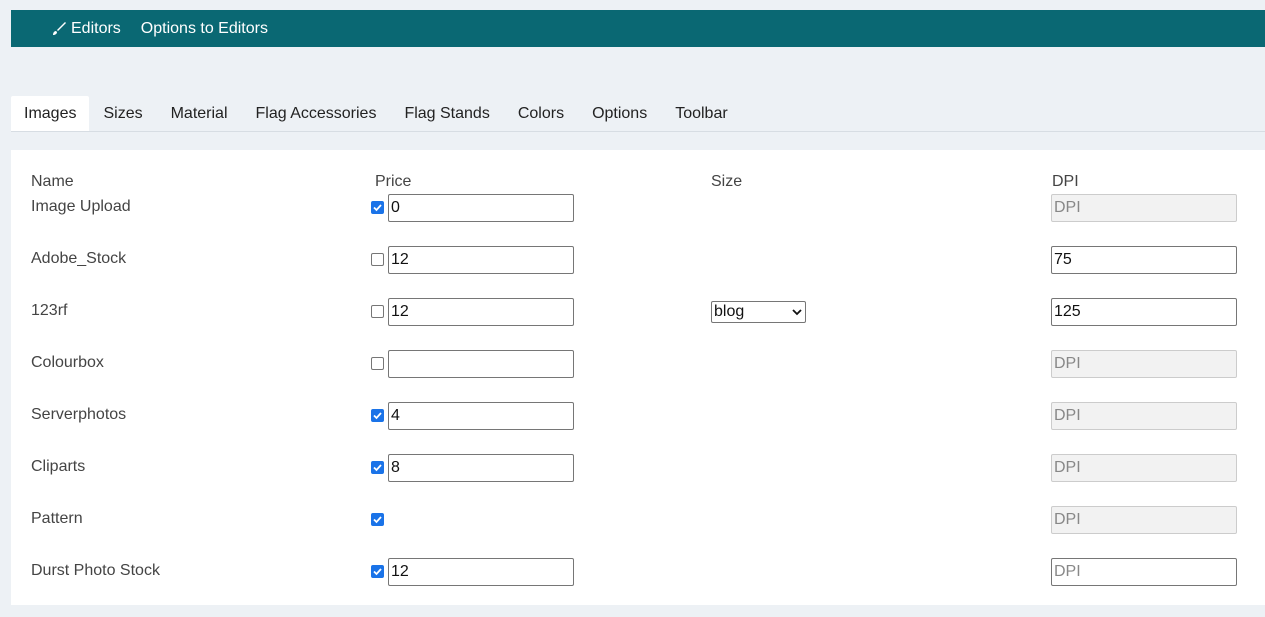  I want to click on header-dpi: DPI, so click(1065, 181).